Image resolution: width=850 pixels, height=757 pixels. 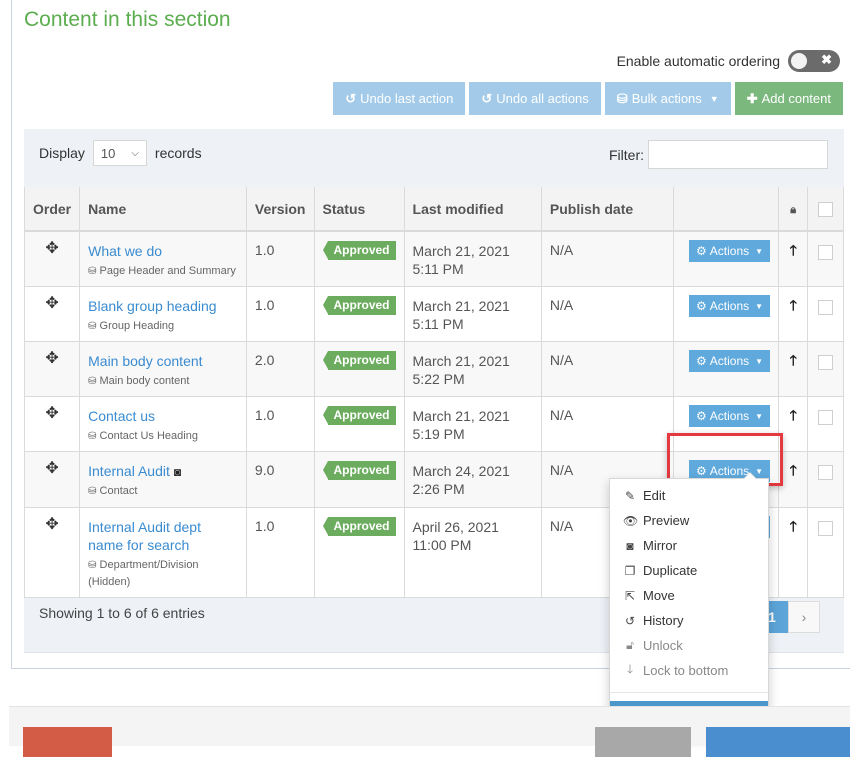 I want to click on menu-item-history: ↺ History, so click(x=689, y=620).